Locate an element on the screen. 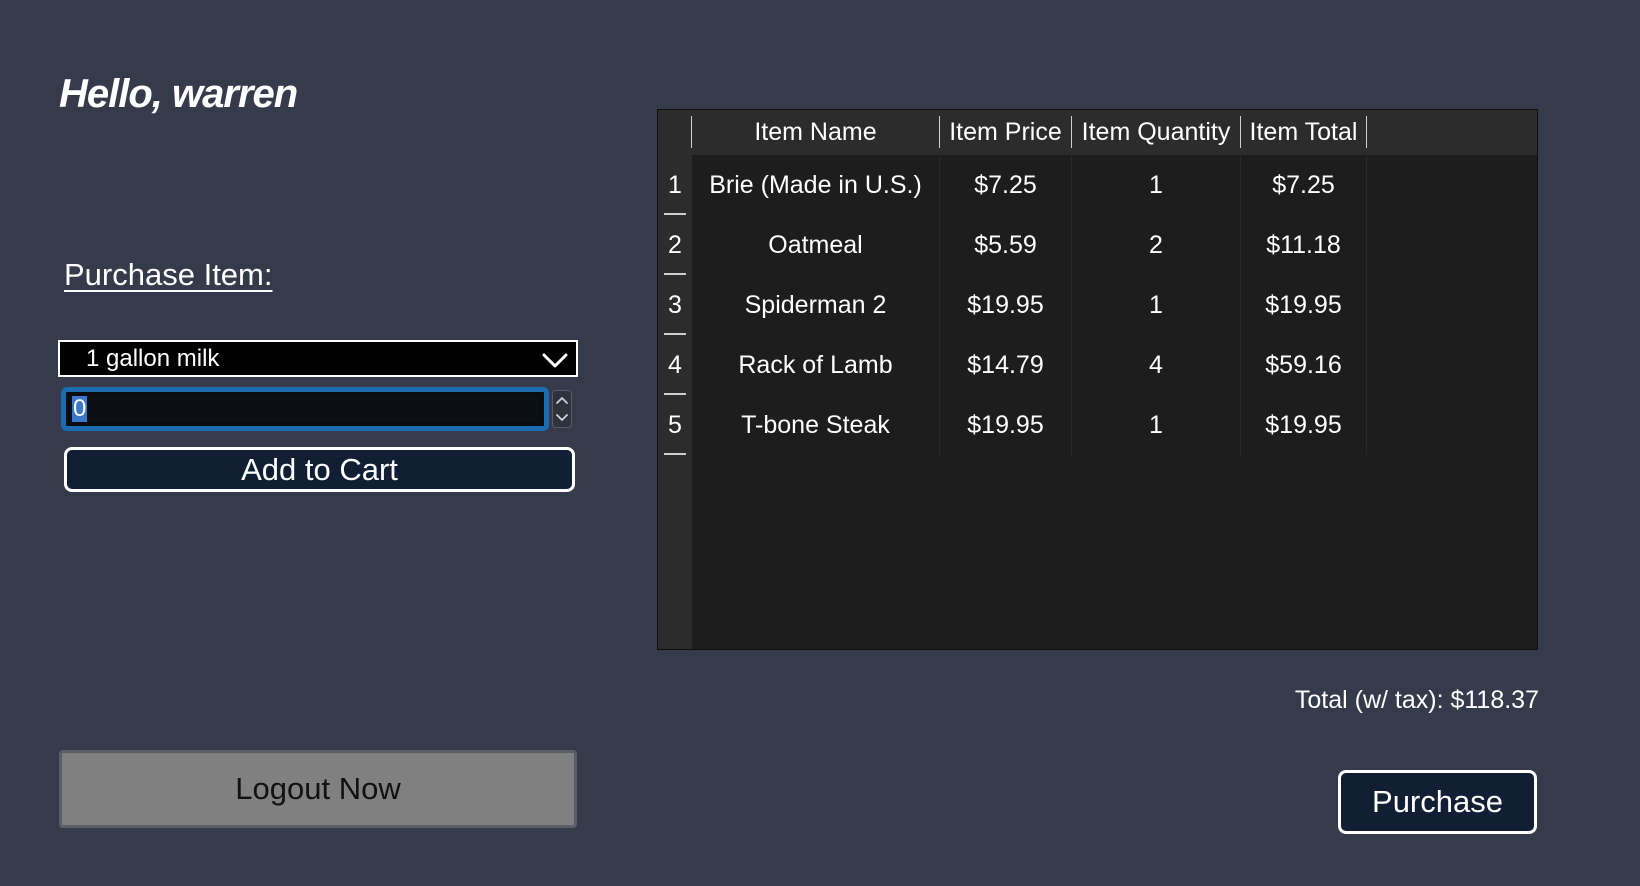 This screenshot has height=886, width=1640. table-row: 2 Oatmeal $5.59 2 $11.18 is located at coordinates (1097, 245).